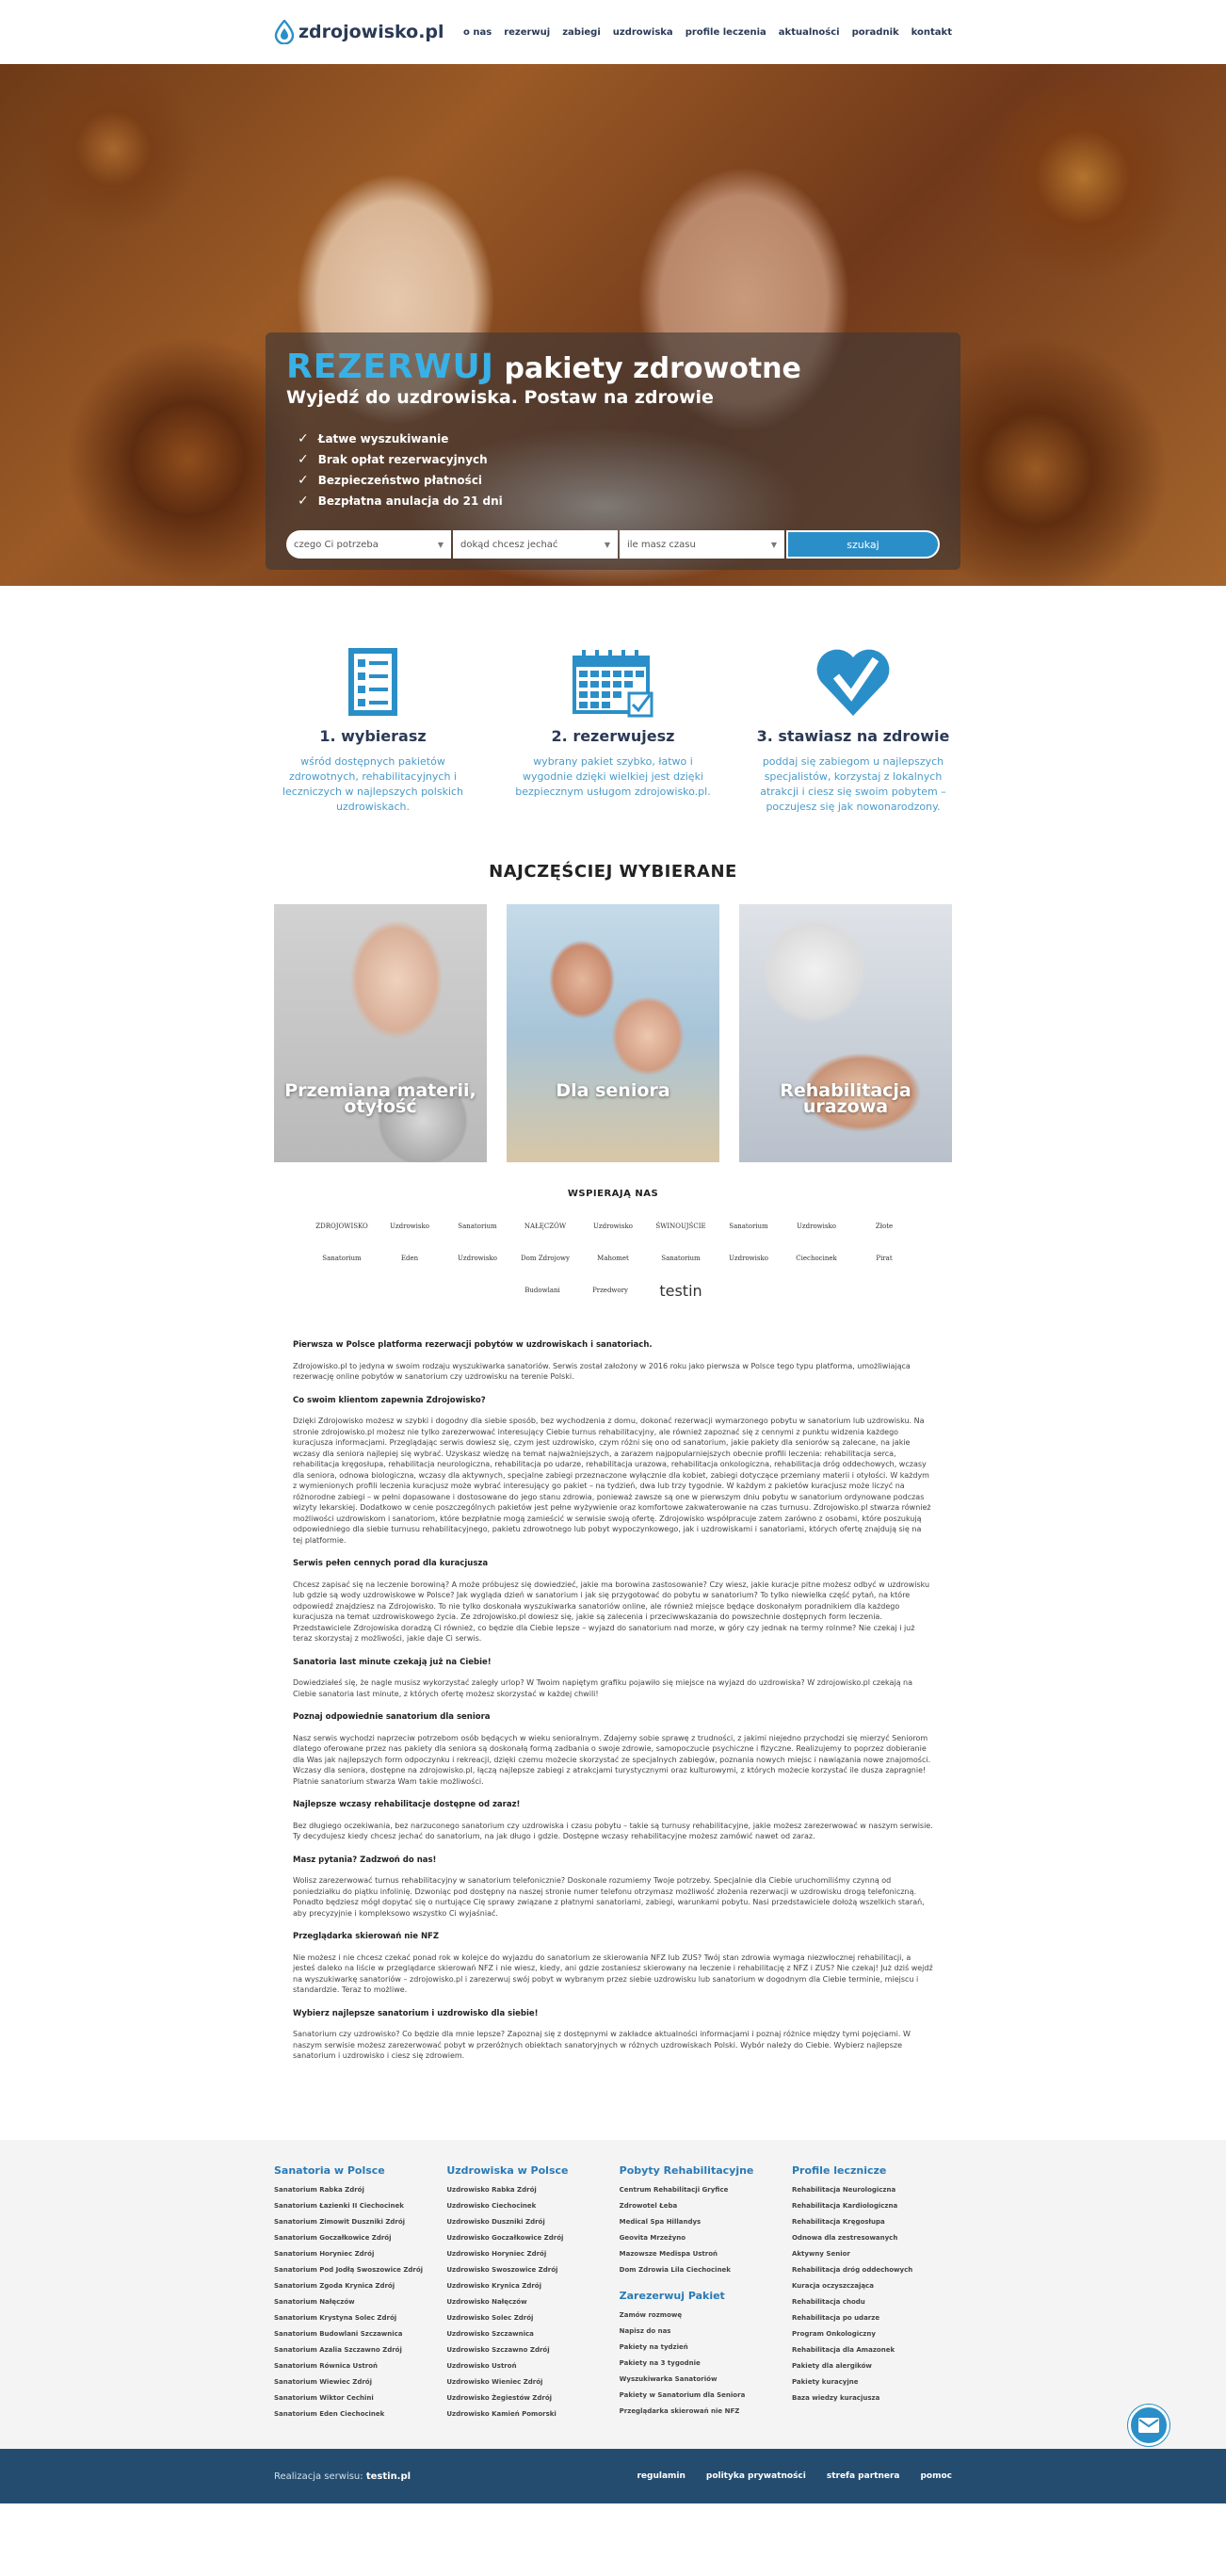 The width and height of the screenshot is (1226, 2576). Describe the element at coordinates (610, 1290) in the screenshot. I see `sponsor-logo: Przedwory` at that location.